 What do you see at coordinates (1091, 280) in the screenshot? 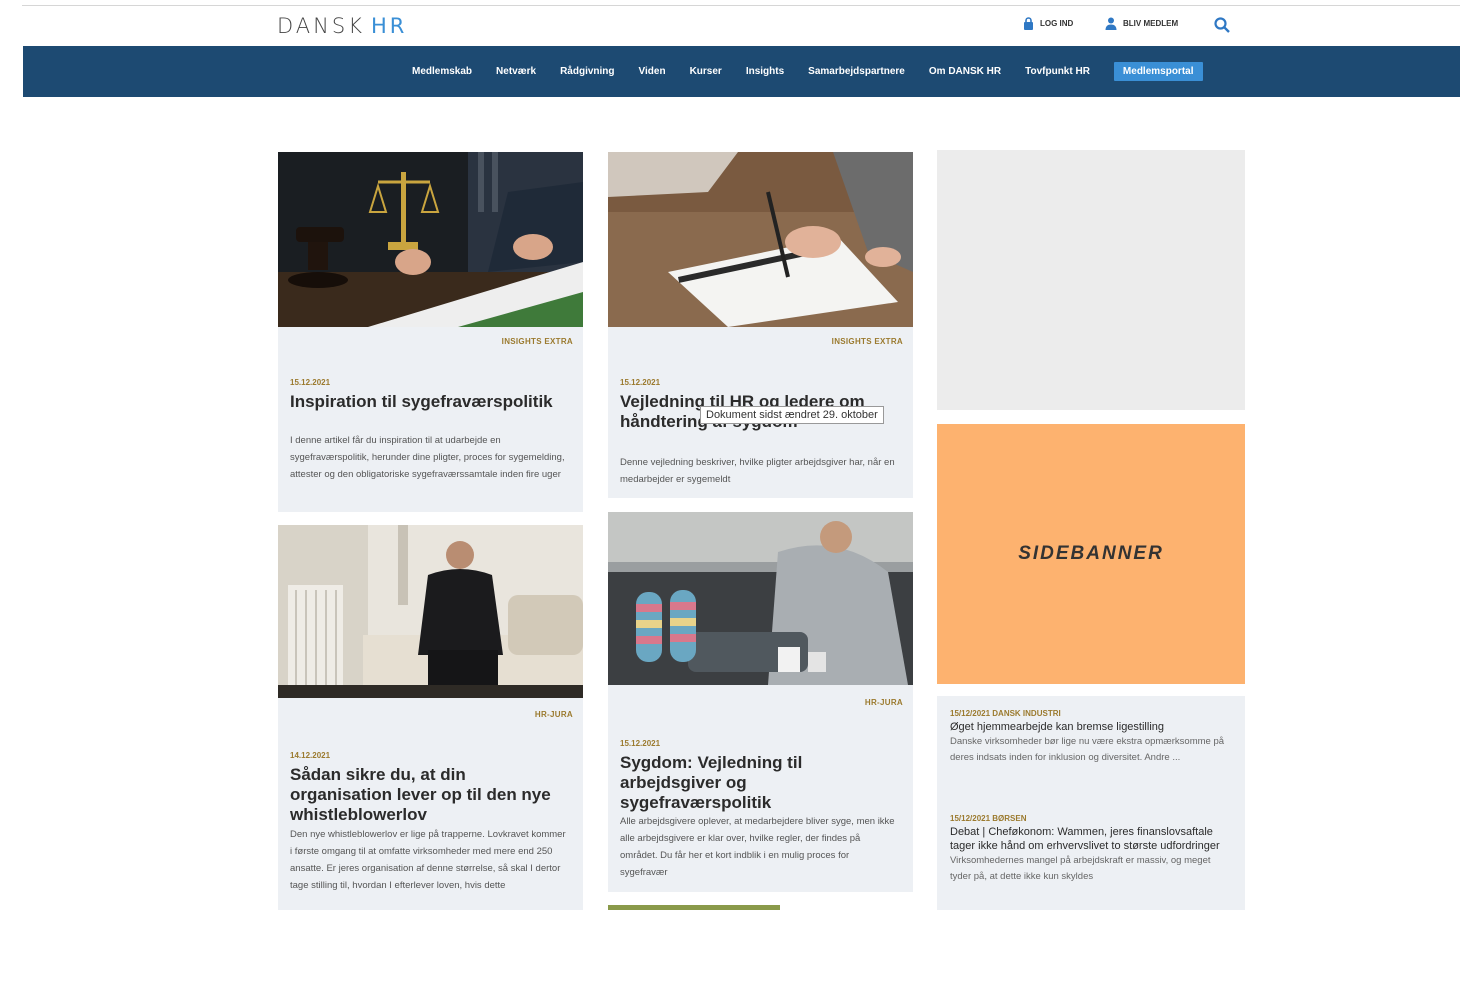
I see `ad-placeholder` at bounding box center [1091, 280].